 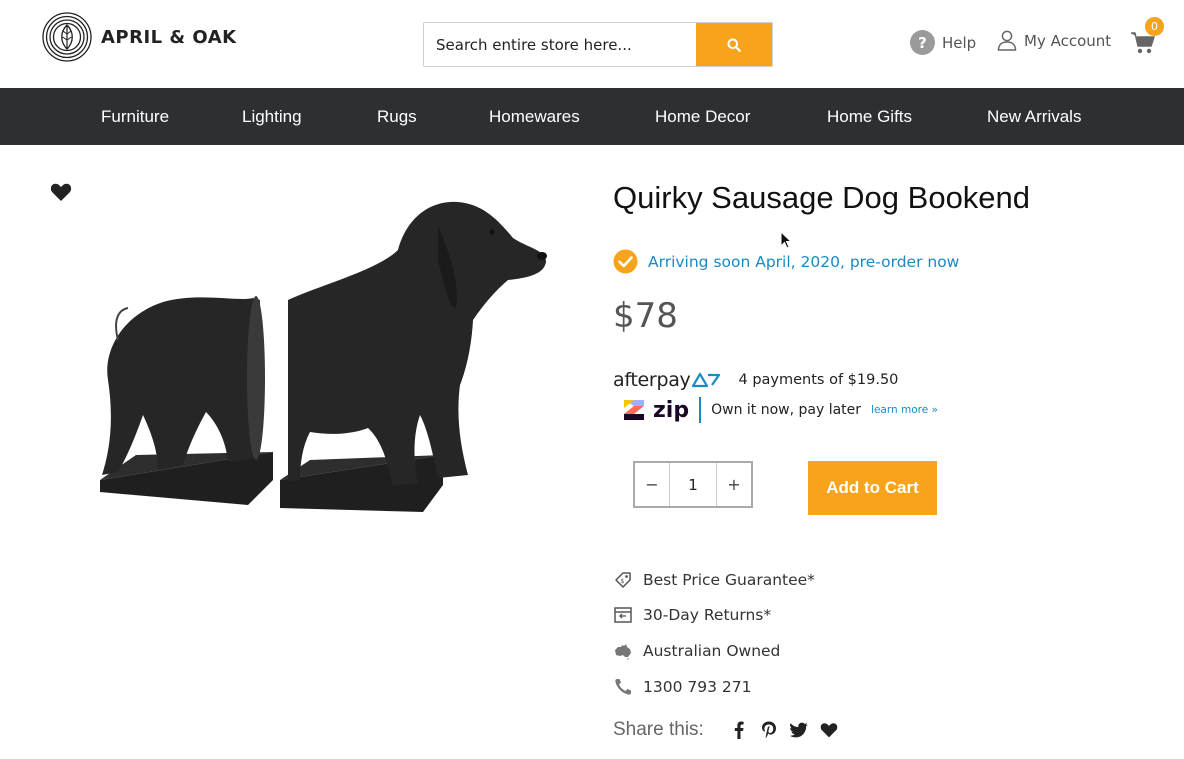 I want to click on help-link: ? Help, so click(x=943, y=42).